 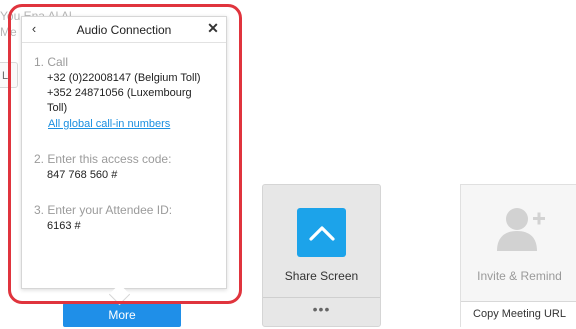 What do you see at coordinates (321, 276) in the screenshot?
I see `share-screen-label: Share Screen` at bounding box center [321, 276].